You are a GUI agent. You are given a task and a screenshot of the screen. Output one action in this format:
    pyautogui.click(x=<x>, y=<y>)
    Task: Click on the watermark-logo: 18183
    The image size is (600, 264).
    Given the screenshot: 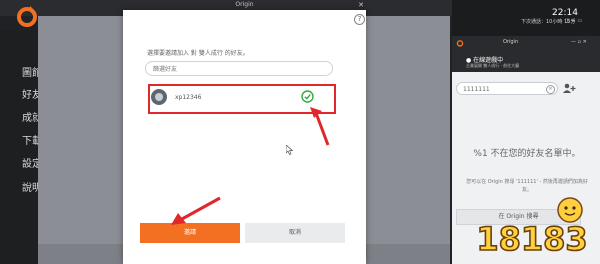 What is the action you would take?
    pyautogui.click(x=532, y=228)
    